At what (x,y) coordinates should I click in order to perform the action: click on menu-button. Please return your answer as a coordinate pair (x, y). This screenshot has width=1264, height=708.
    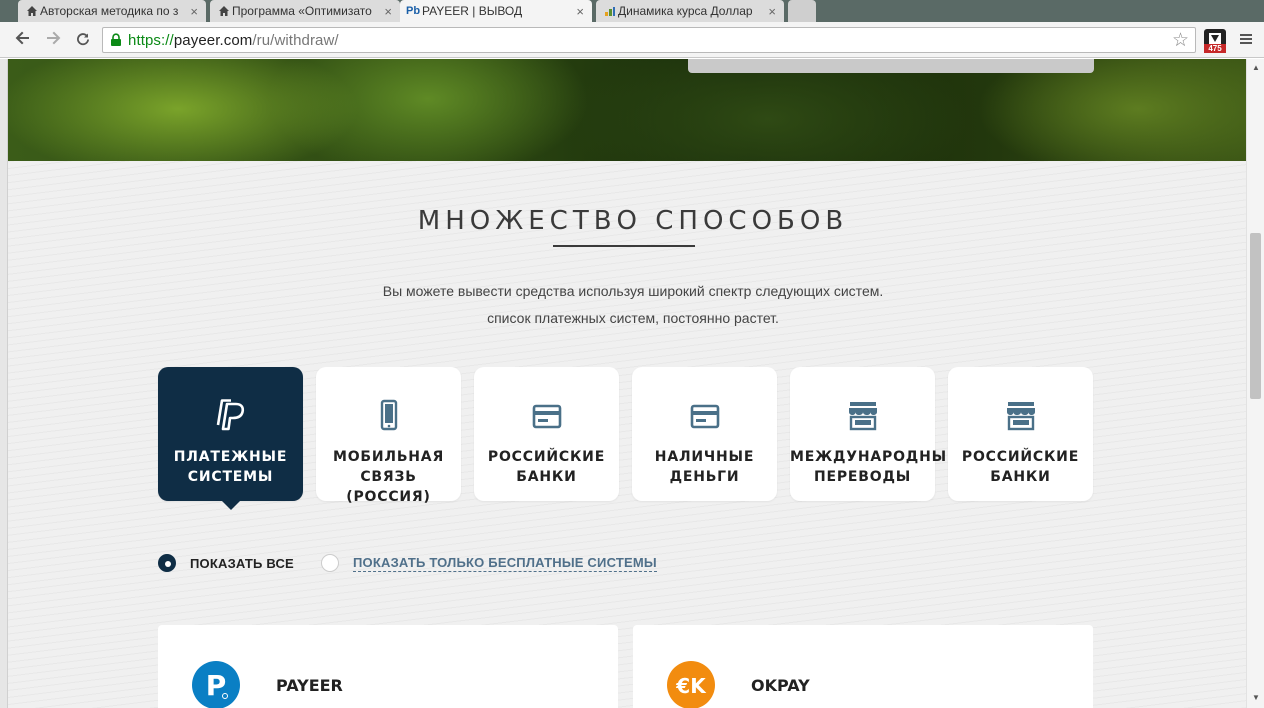
    Looking at the image, I should click on (1246, 40).